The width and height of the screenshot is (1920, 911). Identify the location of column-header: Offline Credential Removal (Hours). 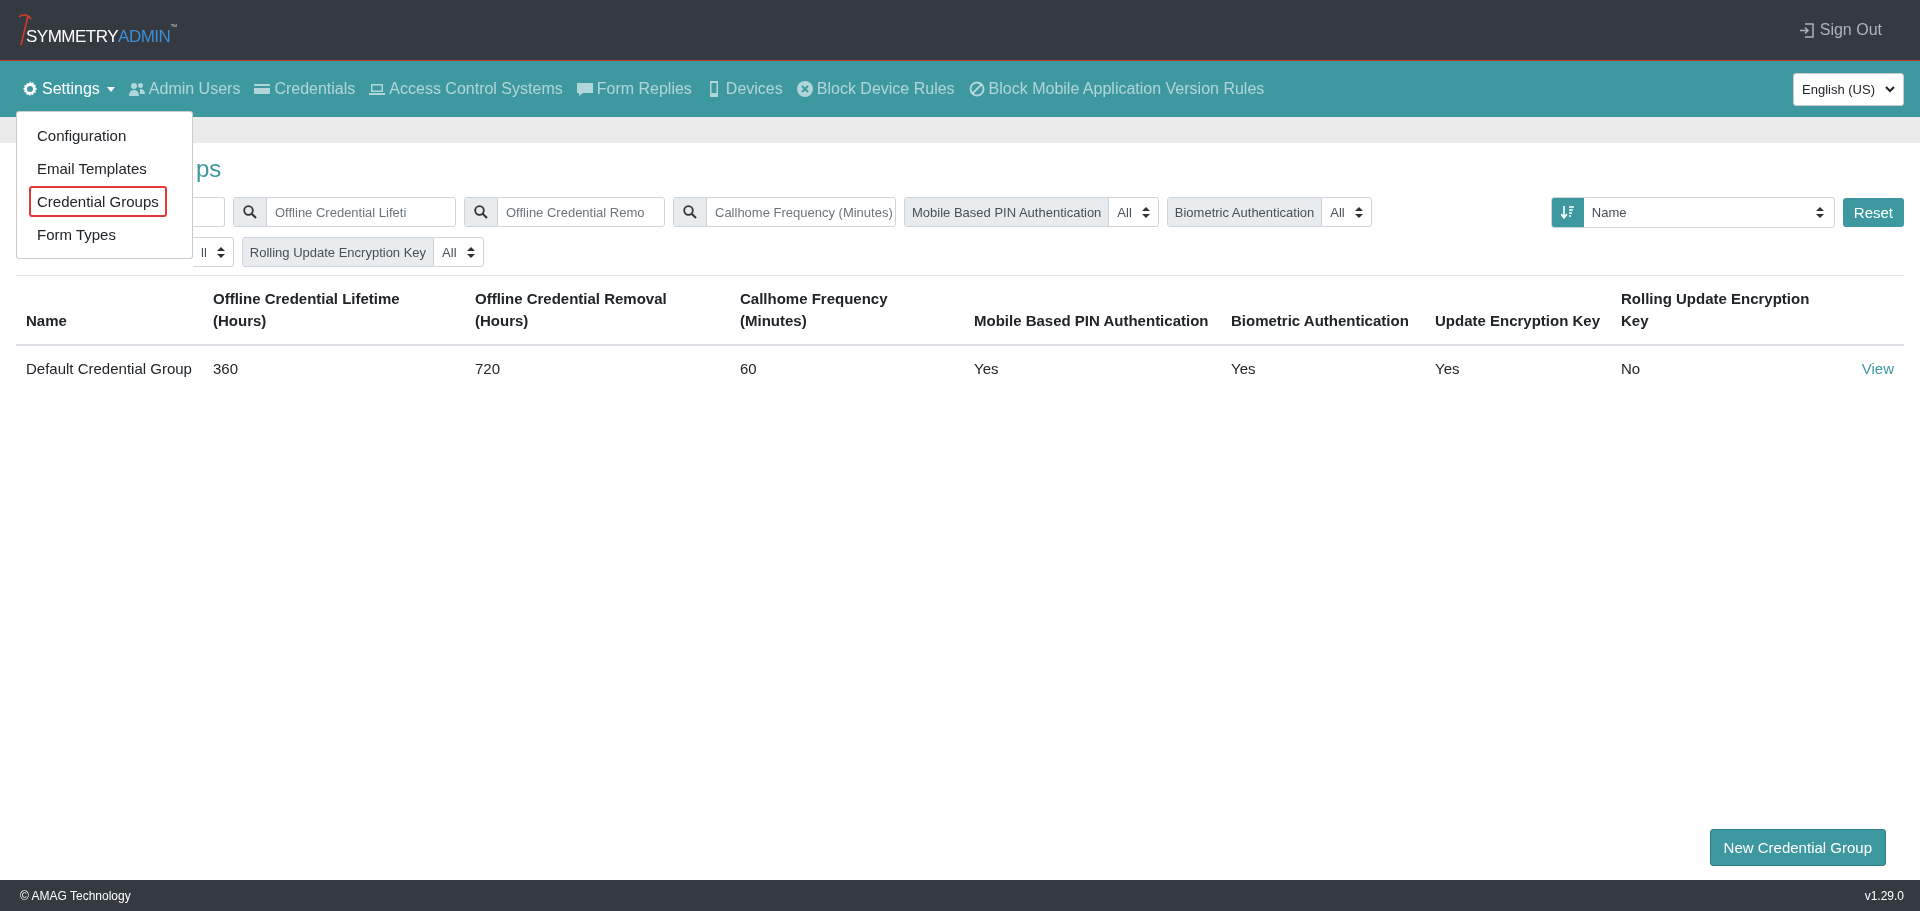
(571, 309).